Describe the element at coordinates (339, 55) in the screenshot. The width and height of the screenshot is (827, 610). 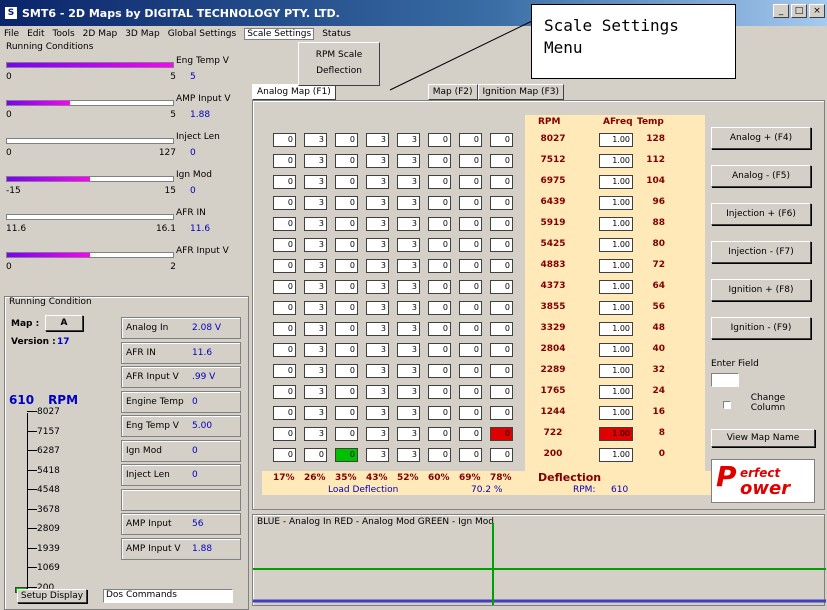
I see `rpm-scale-item: RPM Scale` at that location.